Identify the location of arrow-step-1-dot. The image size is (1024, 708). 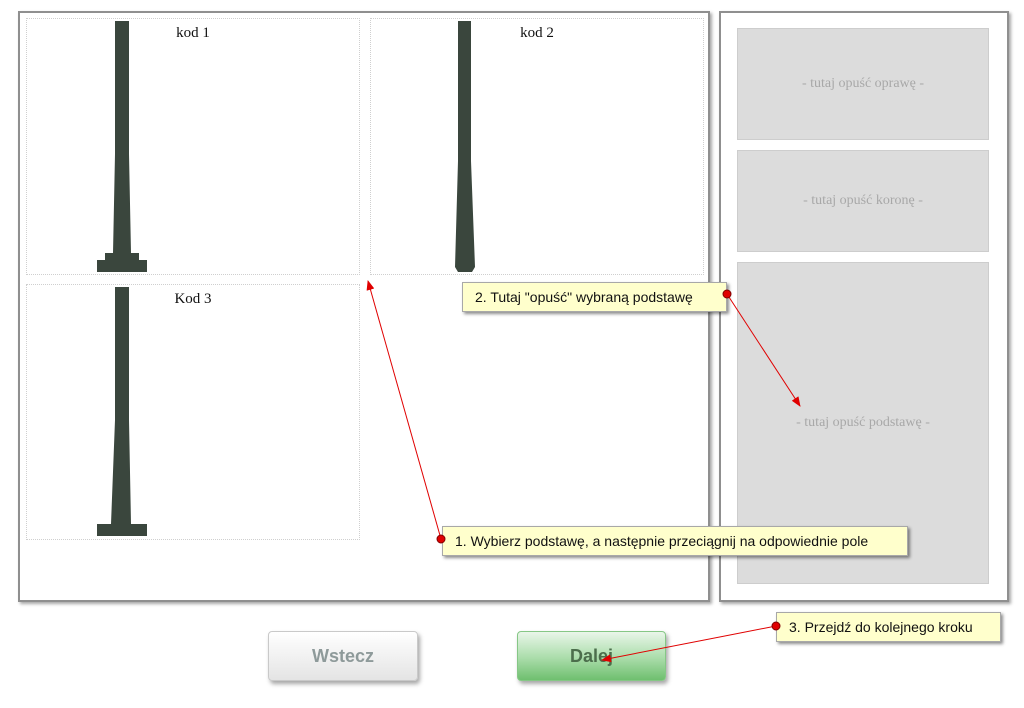
(441, 539).